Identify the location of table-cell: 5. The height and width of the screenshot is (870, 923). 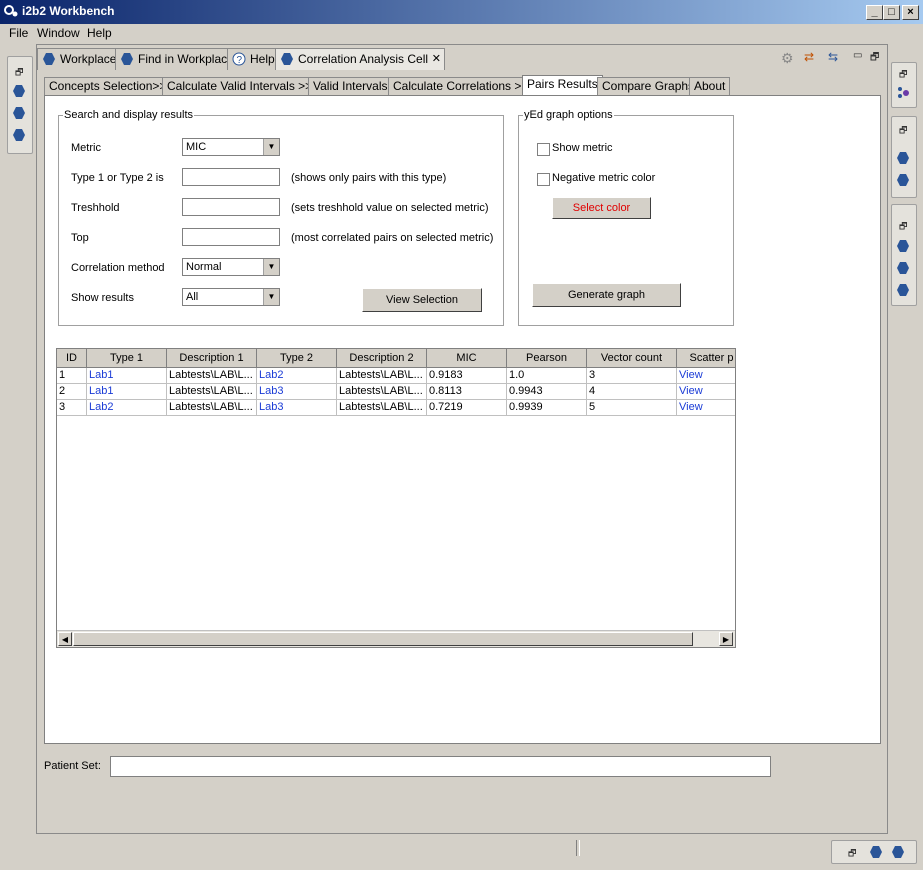
(632, 408).